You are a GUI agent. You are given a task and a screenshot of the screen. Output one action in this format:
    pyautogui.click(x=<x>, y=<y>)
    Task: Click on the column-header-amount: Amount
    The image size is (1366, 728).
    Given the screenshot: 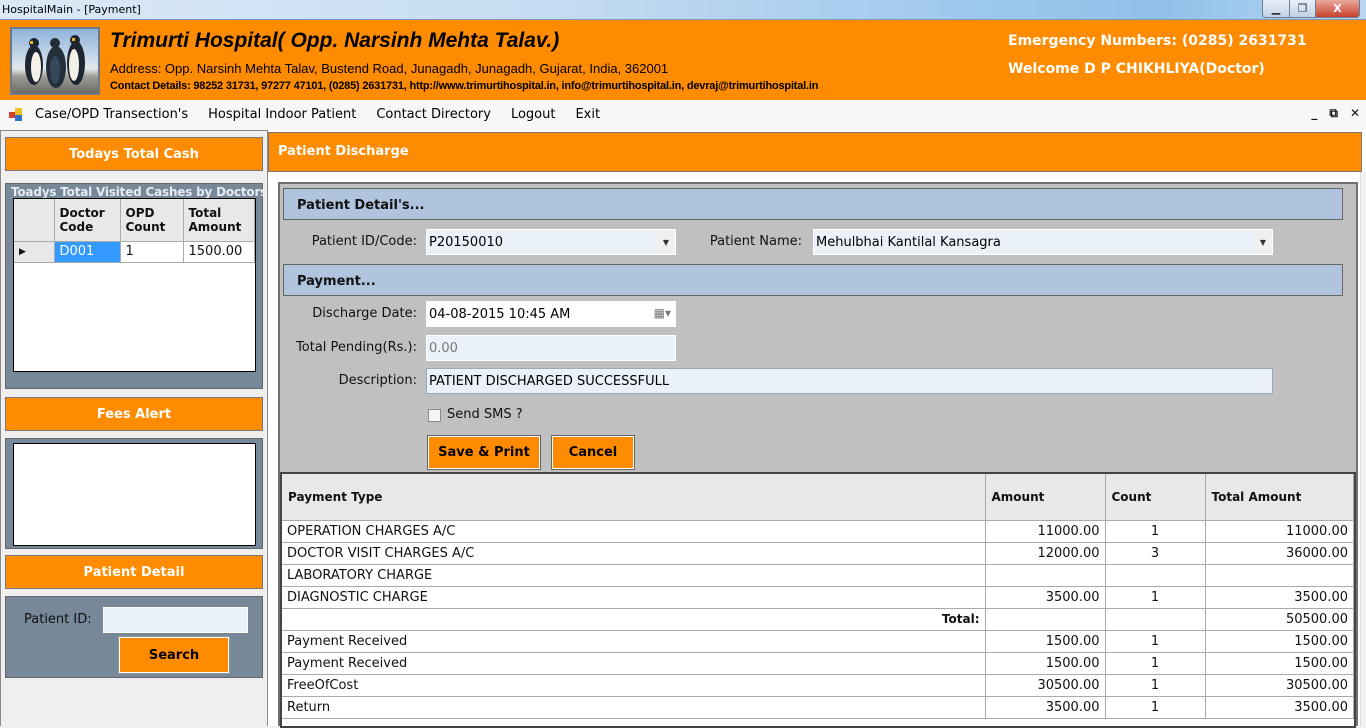 What is the action you would take?
    pyautogui.click(x=1045, y=497)
    